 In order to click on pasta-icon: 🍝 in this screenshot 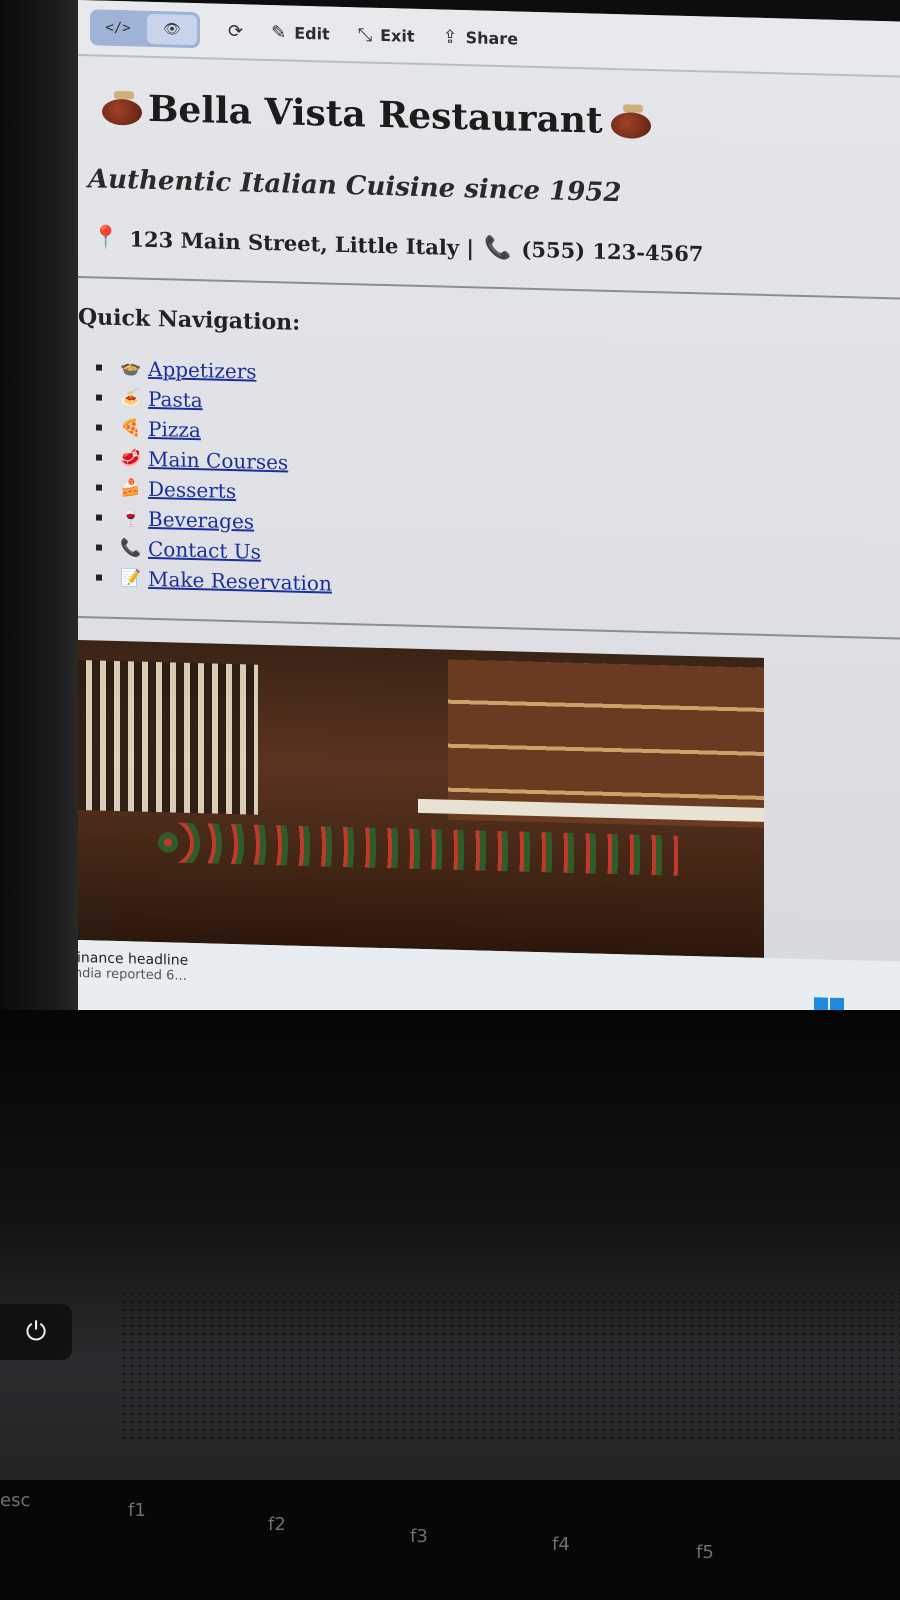, I will do `click(131, 398)`.